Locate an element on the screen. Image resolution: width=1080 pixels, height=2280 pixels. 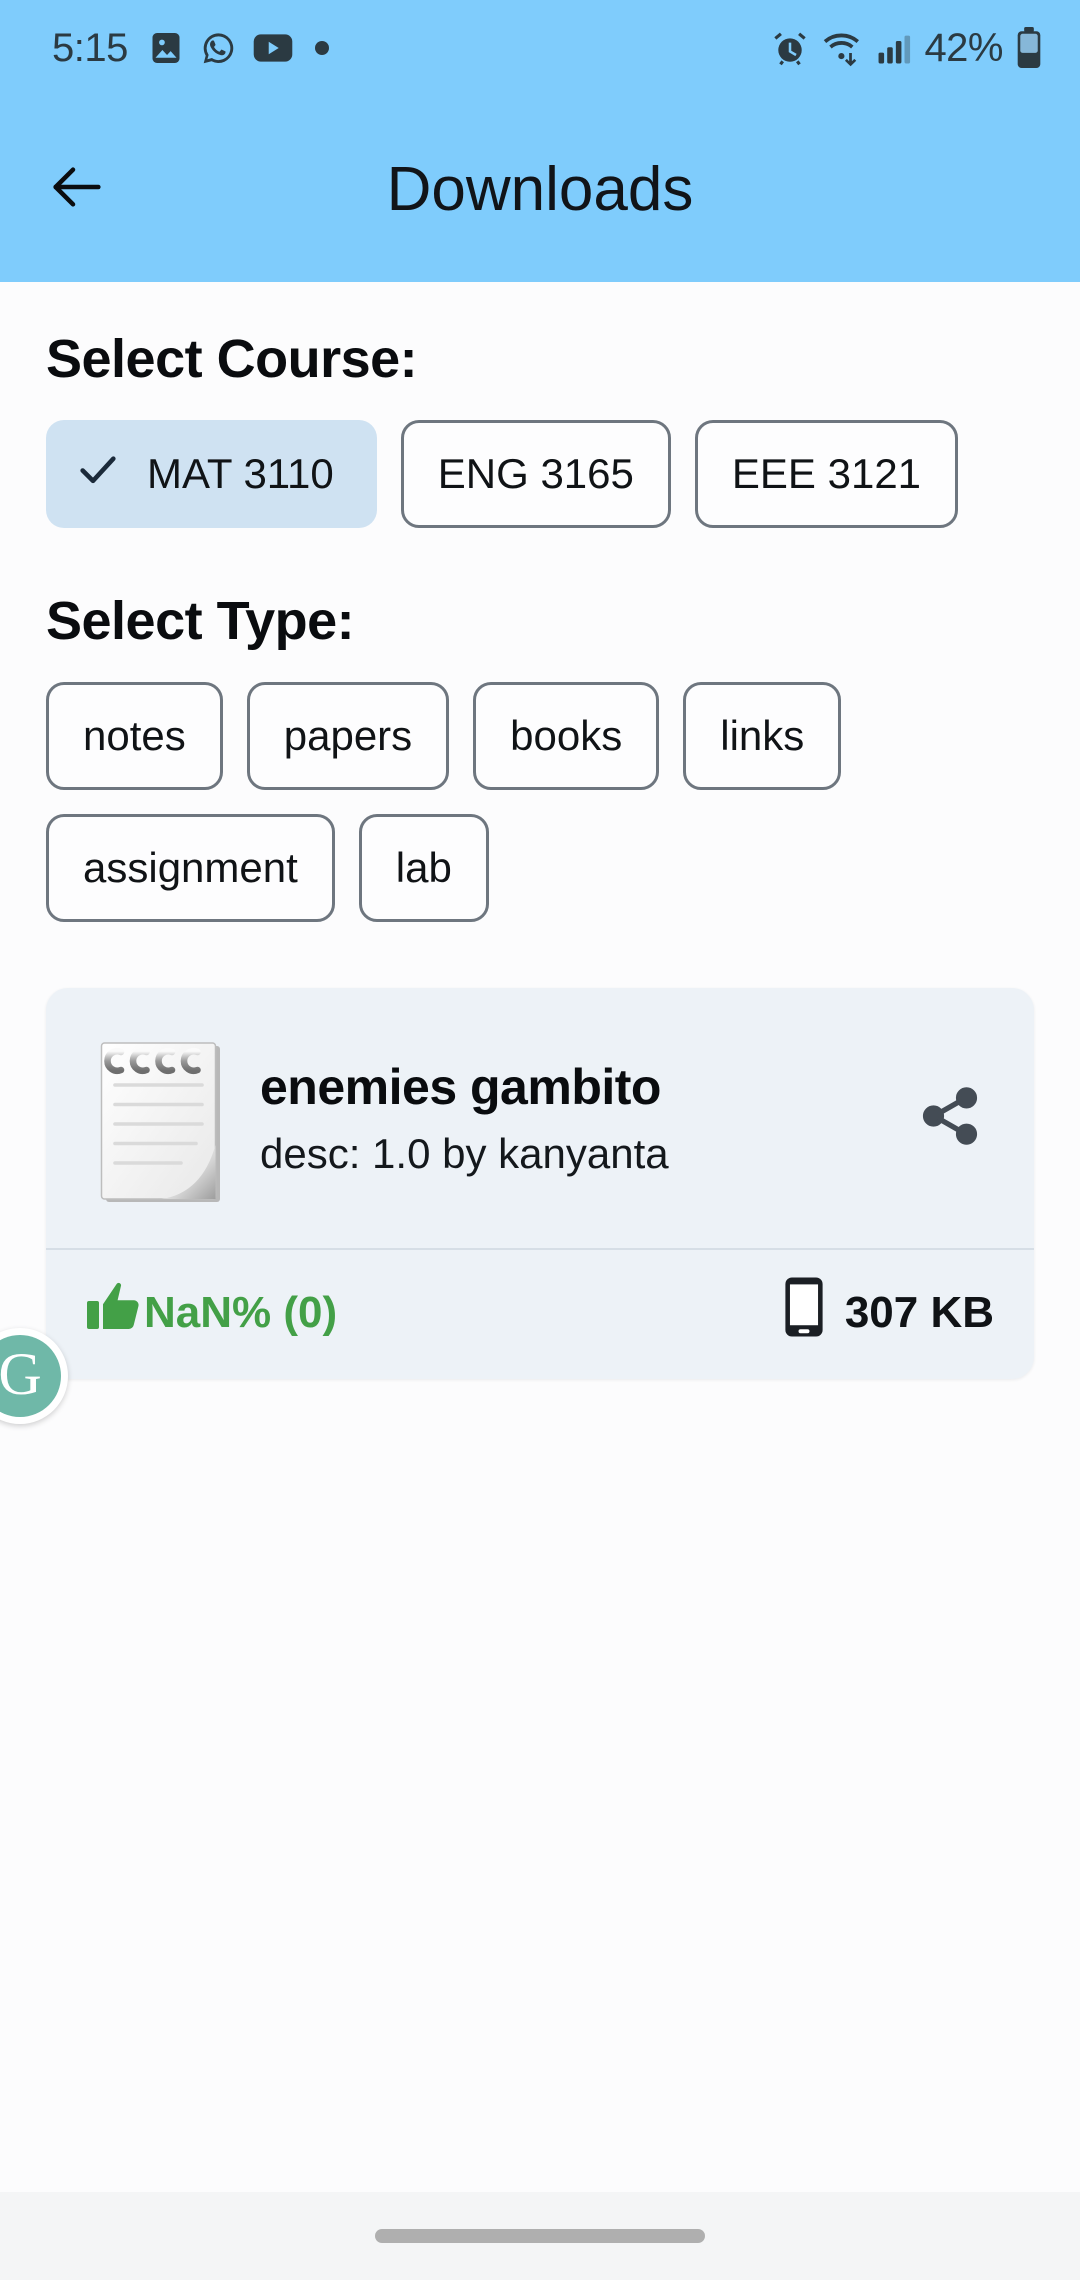
photo-icon is located at coordinates (166, 48).